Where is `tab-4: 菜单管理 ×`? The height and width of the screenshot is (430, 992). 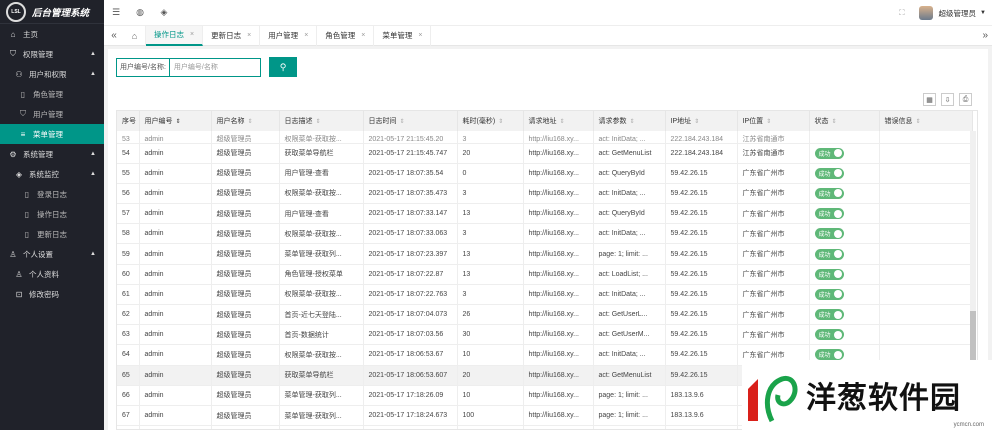
tab-4: 菜单管理 × is located at coordinates (403, 35).